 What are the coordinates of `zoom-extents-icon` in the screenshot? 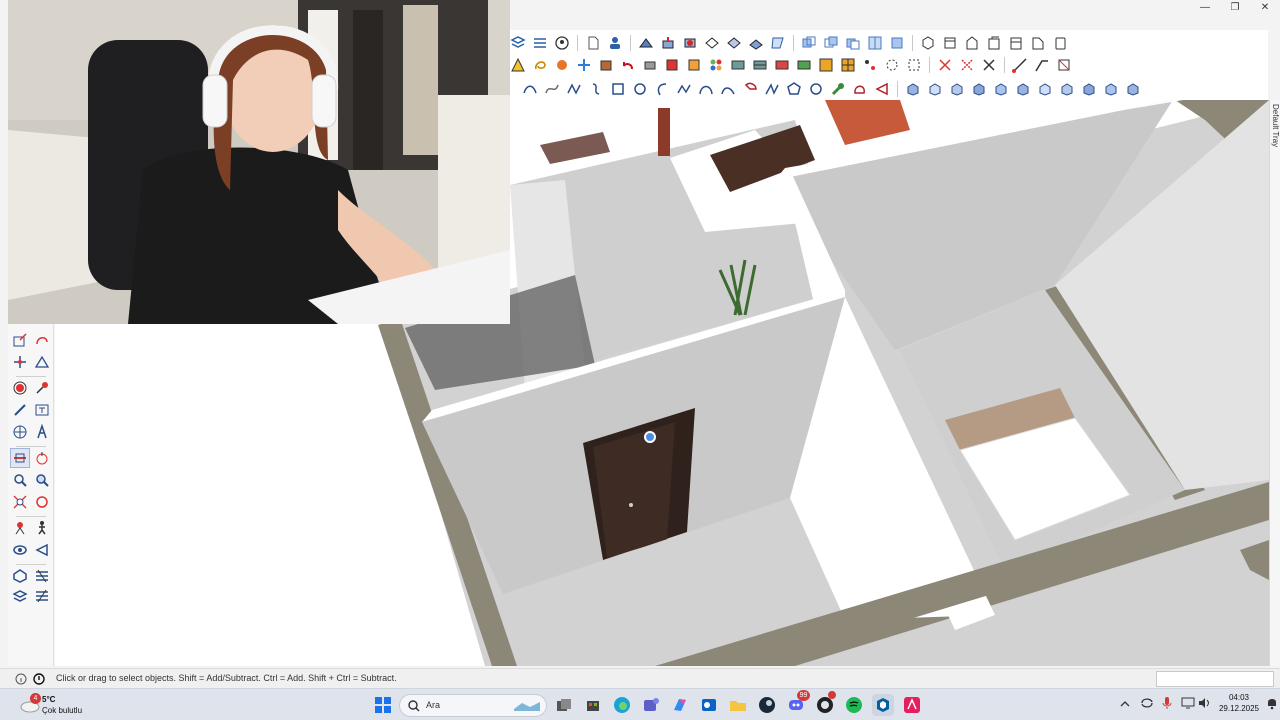 It's located at (20, 502).